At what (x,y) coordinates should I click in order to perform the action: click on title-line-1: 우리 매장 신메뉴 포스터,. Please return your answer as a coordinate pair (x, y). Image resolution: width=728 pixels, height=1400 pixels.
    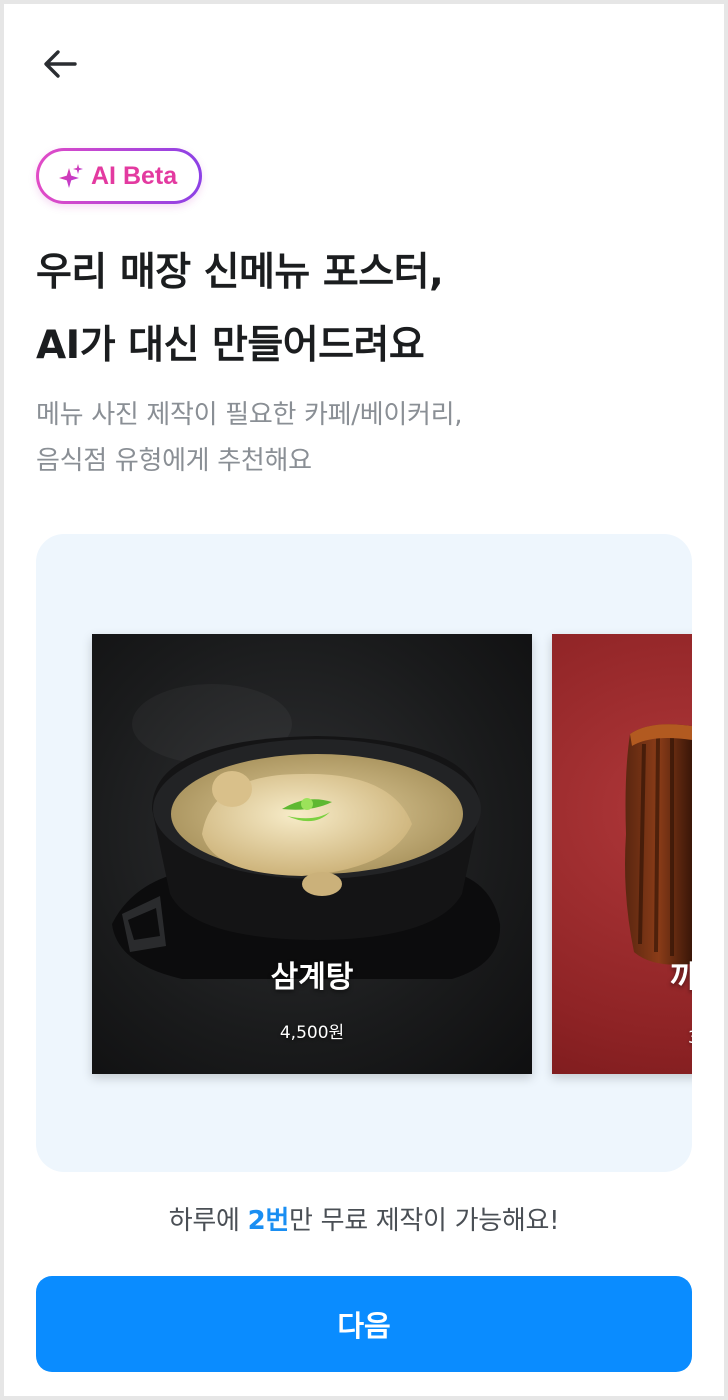
    Looking at the image, I should click on (240, 272).